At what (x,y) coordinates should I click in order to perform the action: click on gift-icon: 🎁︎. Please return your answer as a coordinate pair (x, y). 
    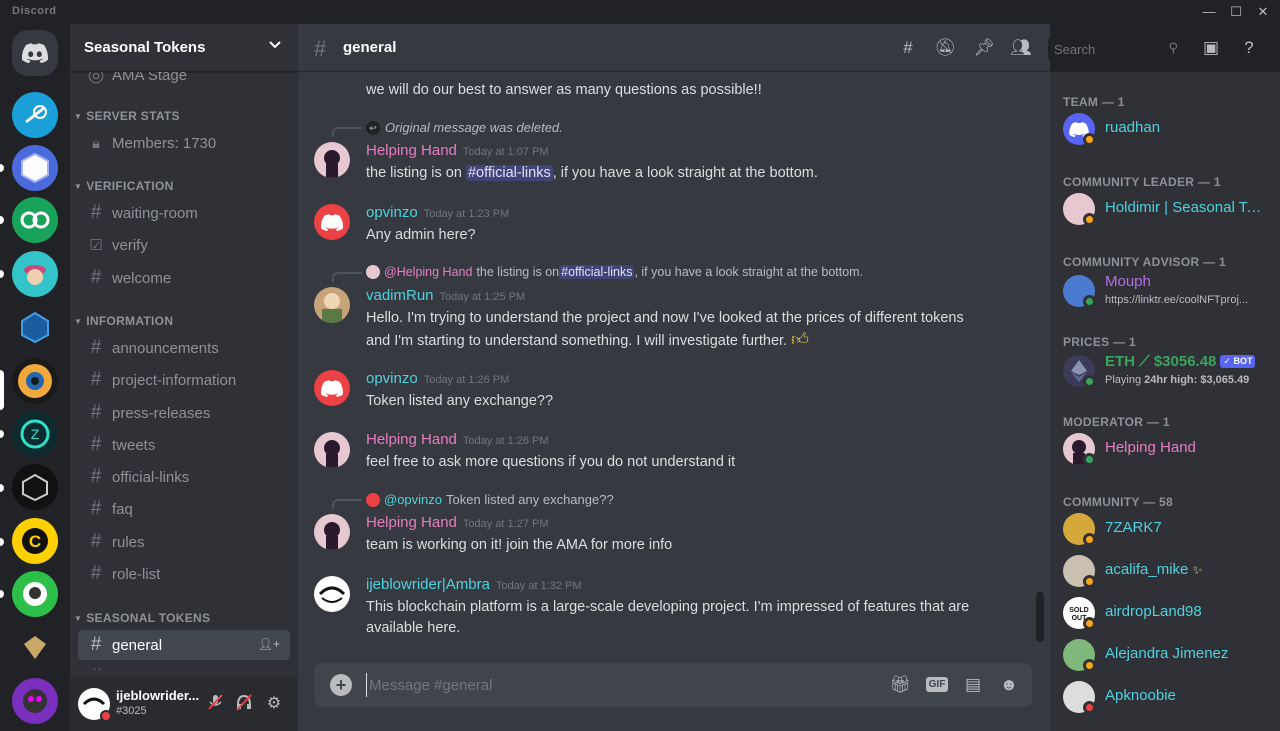
    Looking at the image, I should click on (900, 685).